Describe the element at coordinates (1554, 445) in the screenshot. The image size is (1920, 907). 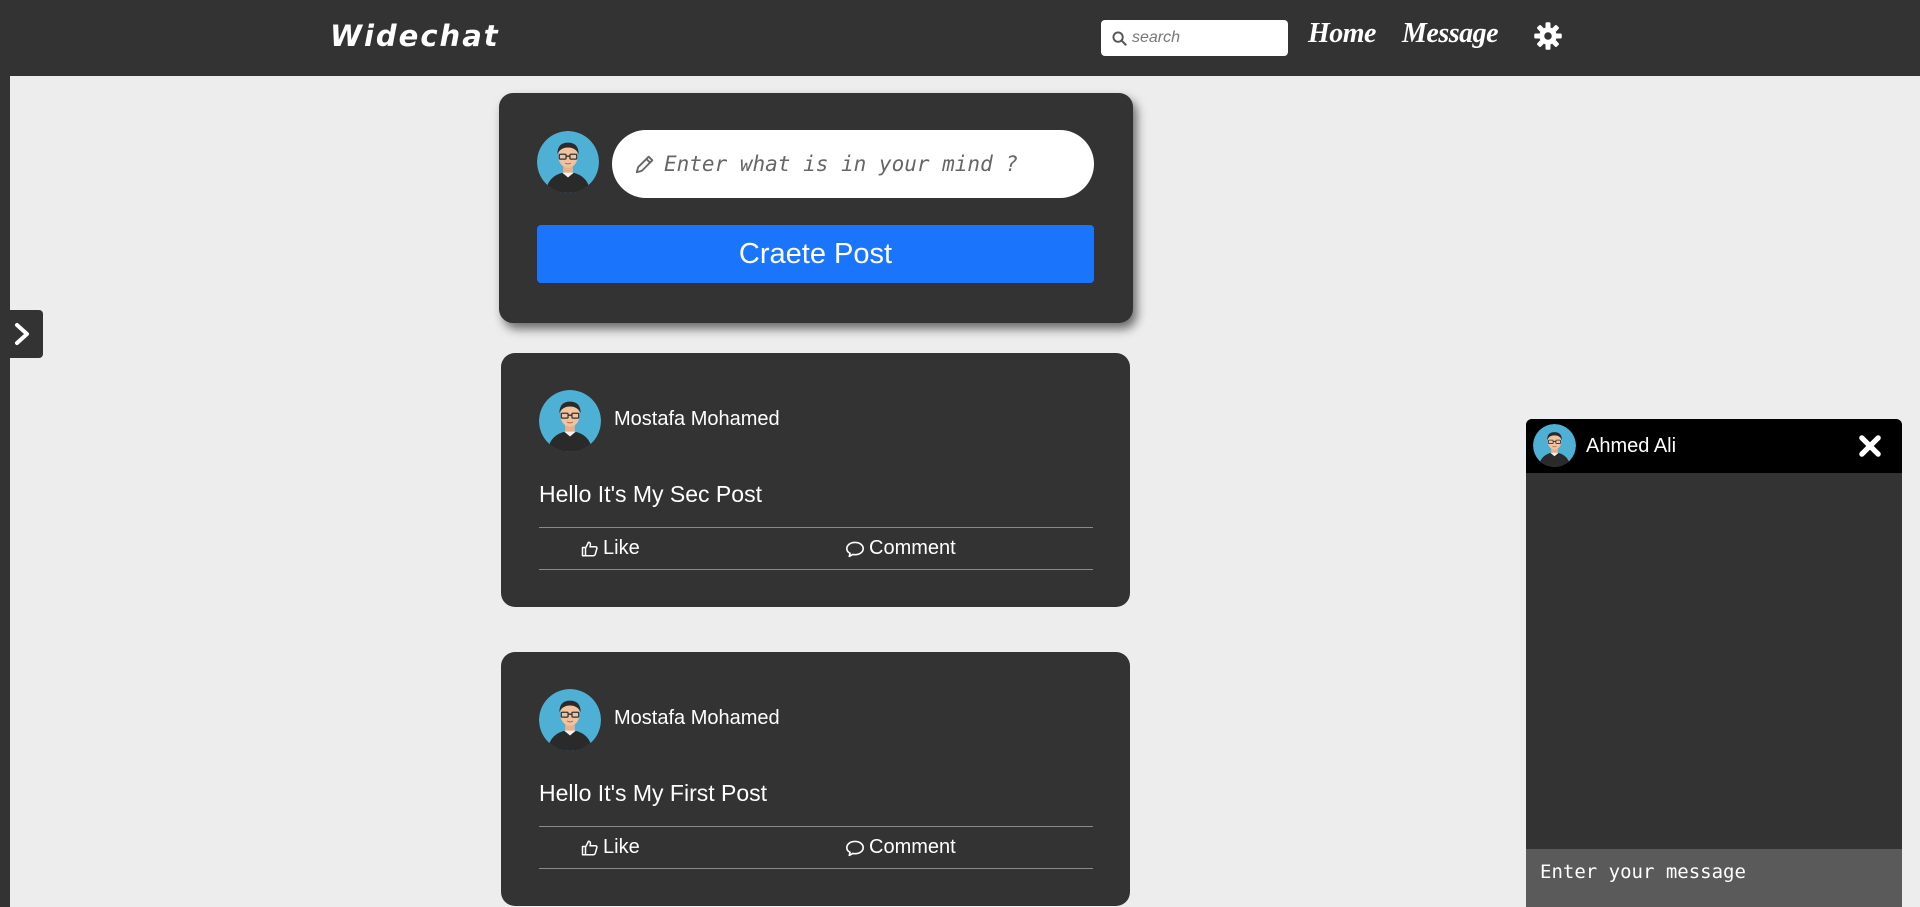
I see `chat-contact-avatar` at that location.